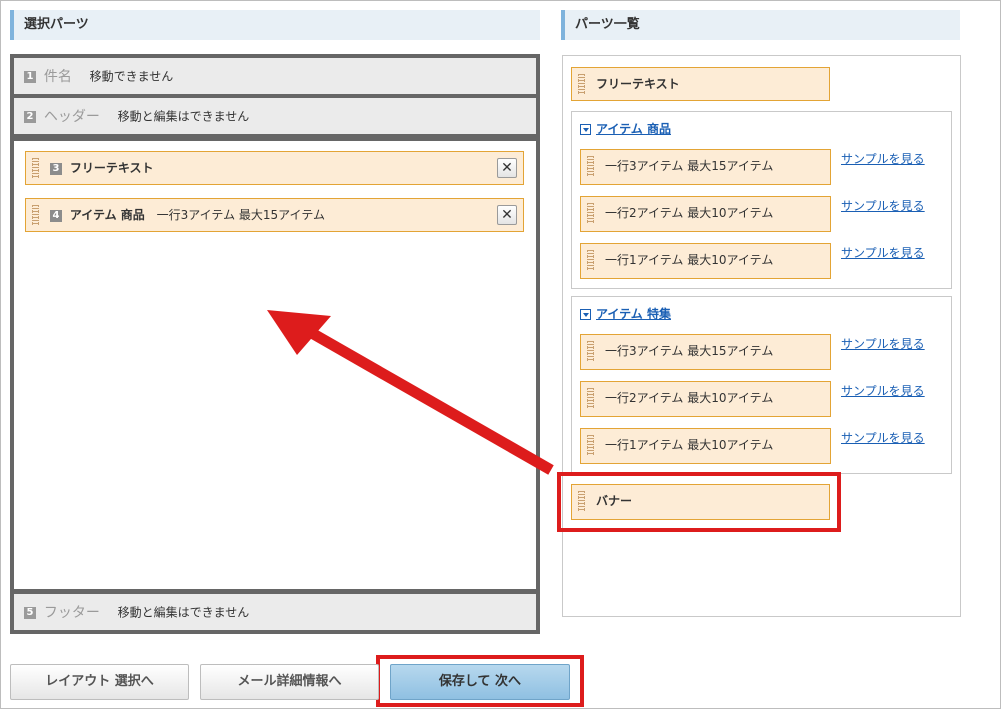 The width and height of the screenshot is (1001, 709). I want to click on mail-details-button: メール詳細情報へ, so click(289, 682).